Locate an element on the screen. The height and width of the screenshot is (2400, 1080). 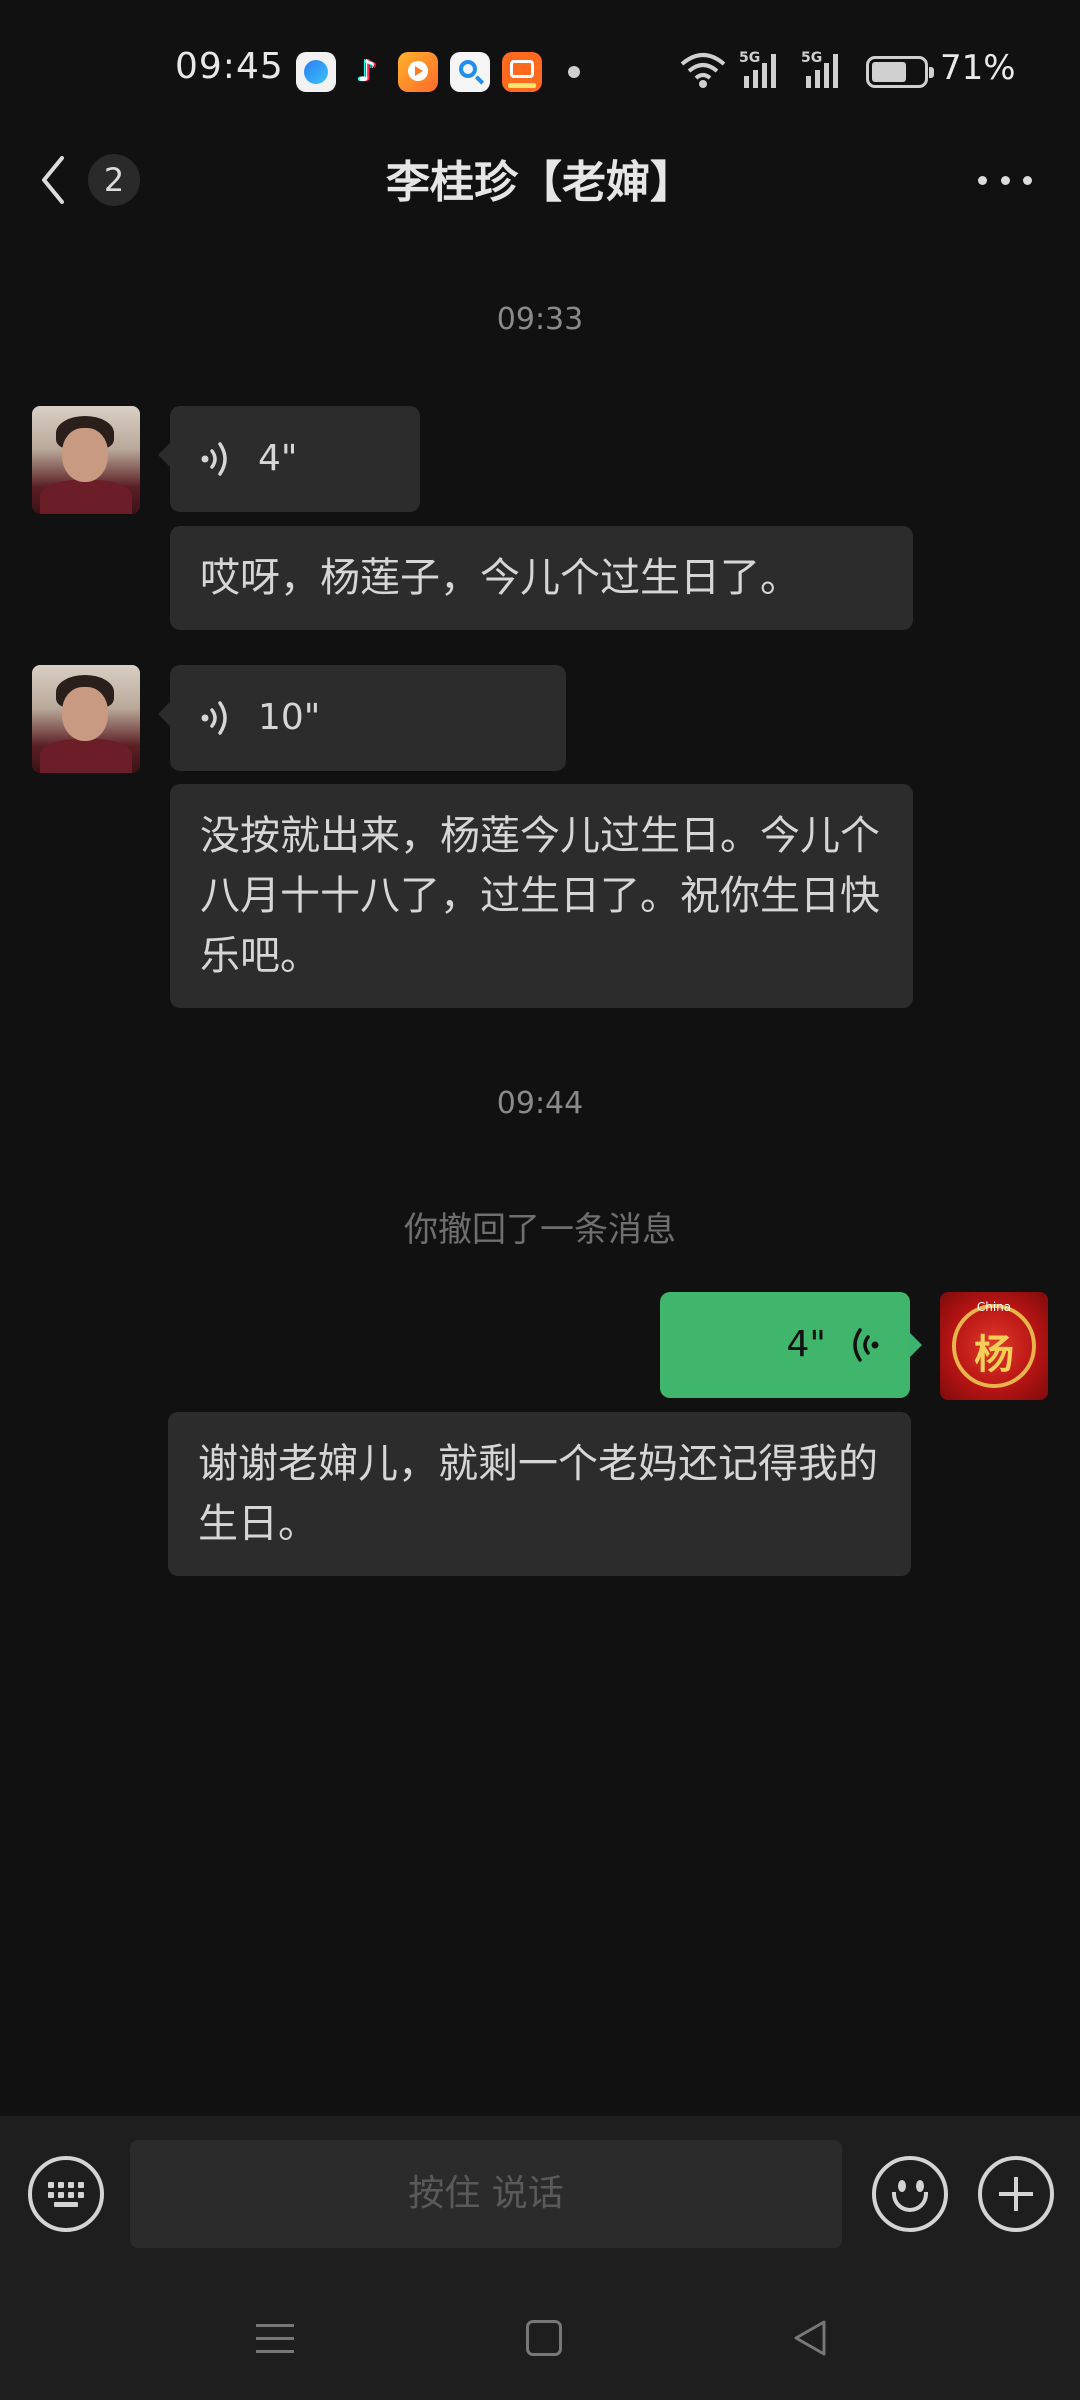
keyboard-icon is located at coordinates (66, 2195).